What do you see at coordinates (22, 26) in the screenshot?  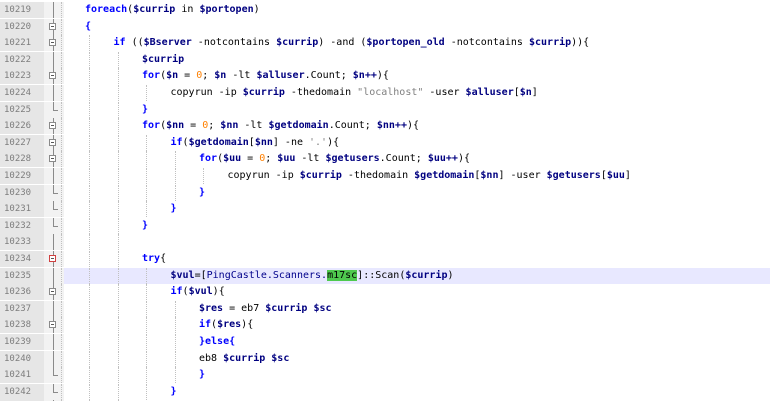 I see `line-number: 10220` at bounding box center [22, 26].